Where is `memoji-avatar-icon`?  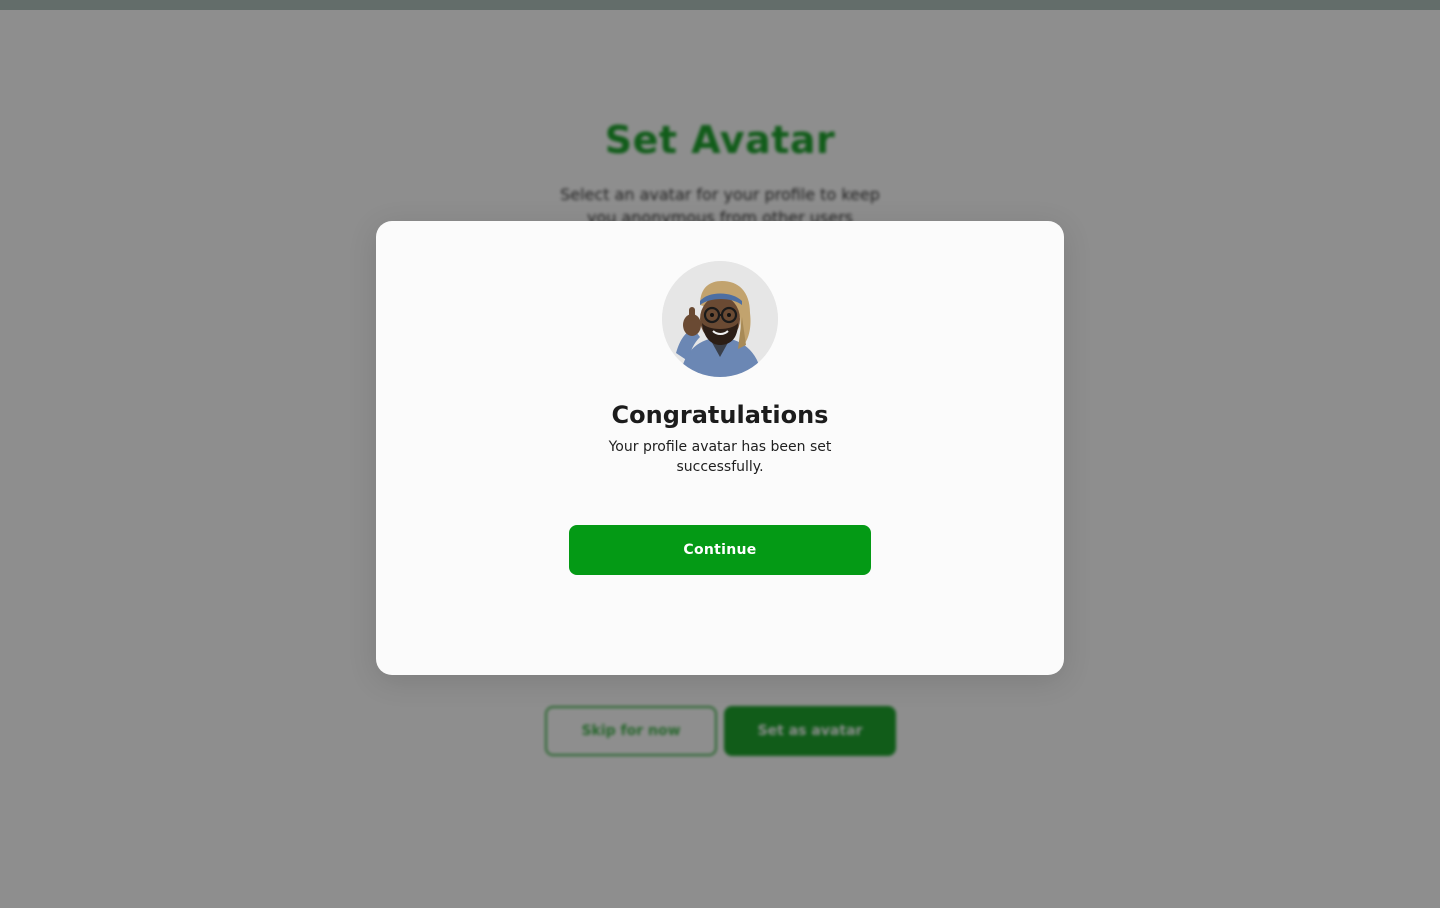
memoji-avatar-icon is located at coordinates (720, 319).